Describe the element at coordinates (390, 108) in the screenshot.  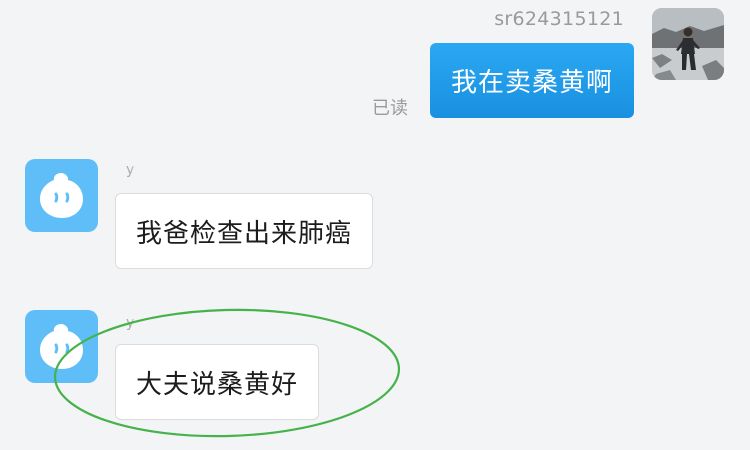
I see `read-receipt: 已读` at that location.